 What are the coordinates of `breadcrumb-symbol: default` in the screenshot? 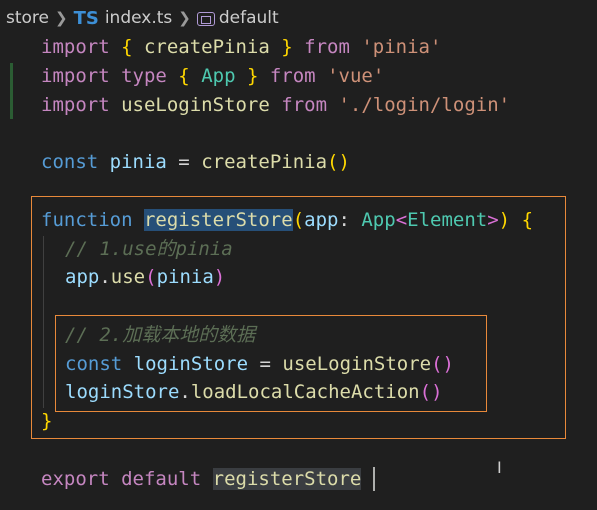 It's located at (249, 18).